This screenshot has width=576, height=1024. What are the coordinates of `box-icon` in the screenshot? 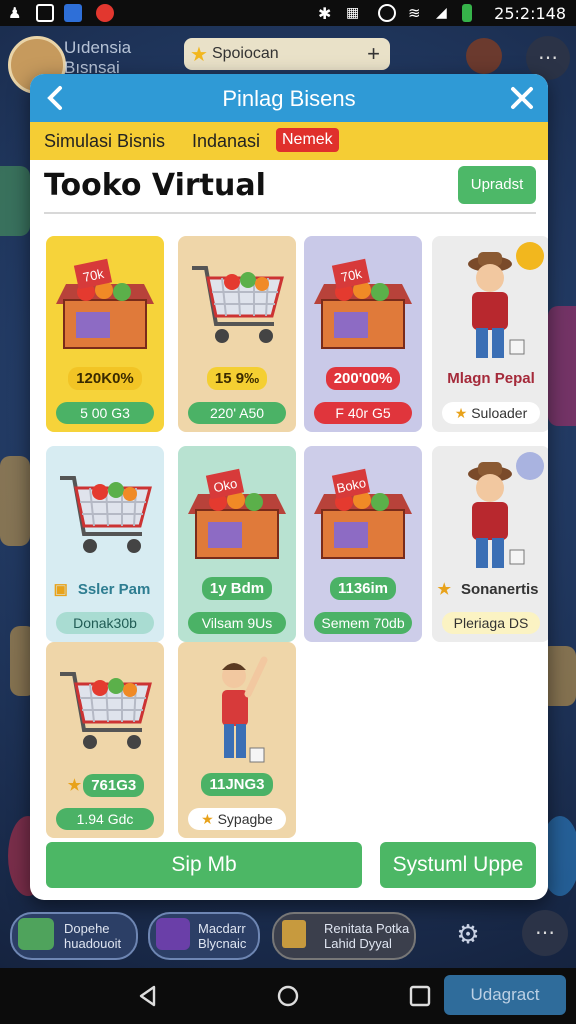 It's located at (36, 934).